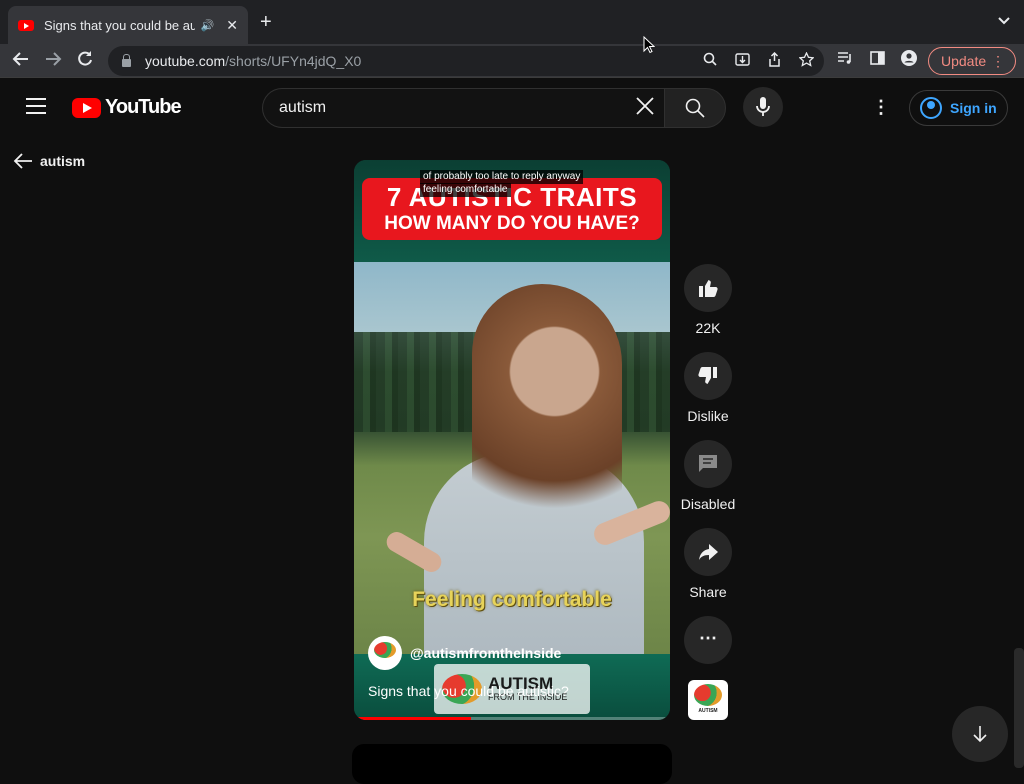 The width and height of the screenshot is (1024, 784). What do you see at coordinates (708, 416) in the screenshot?
I see `dislike-label: Dislike` at bounding box center [708, 416].